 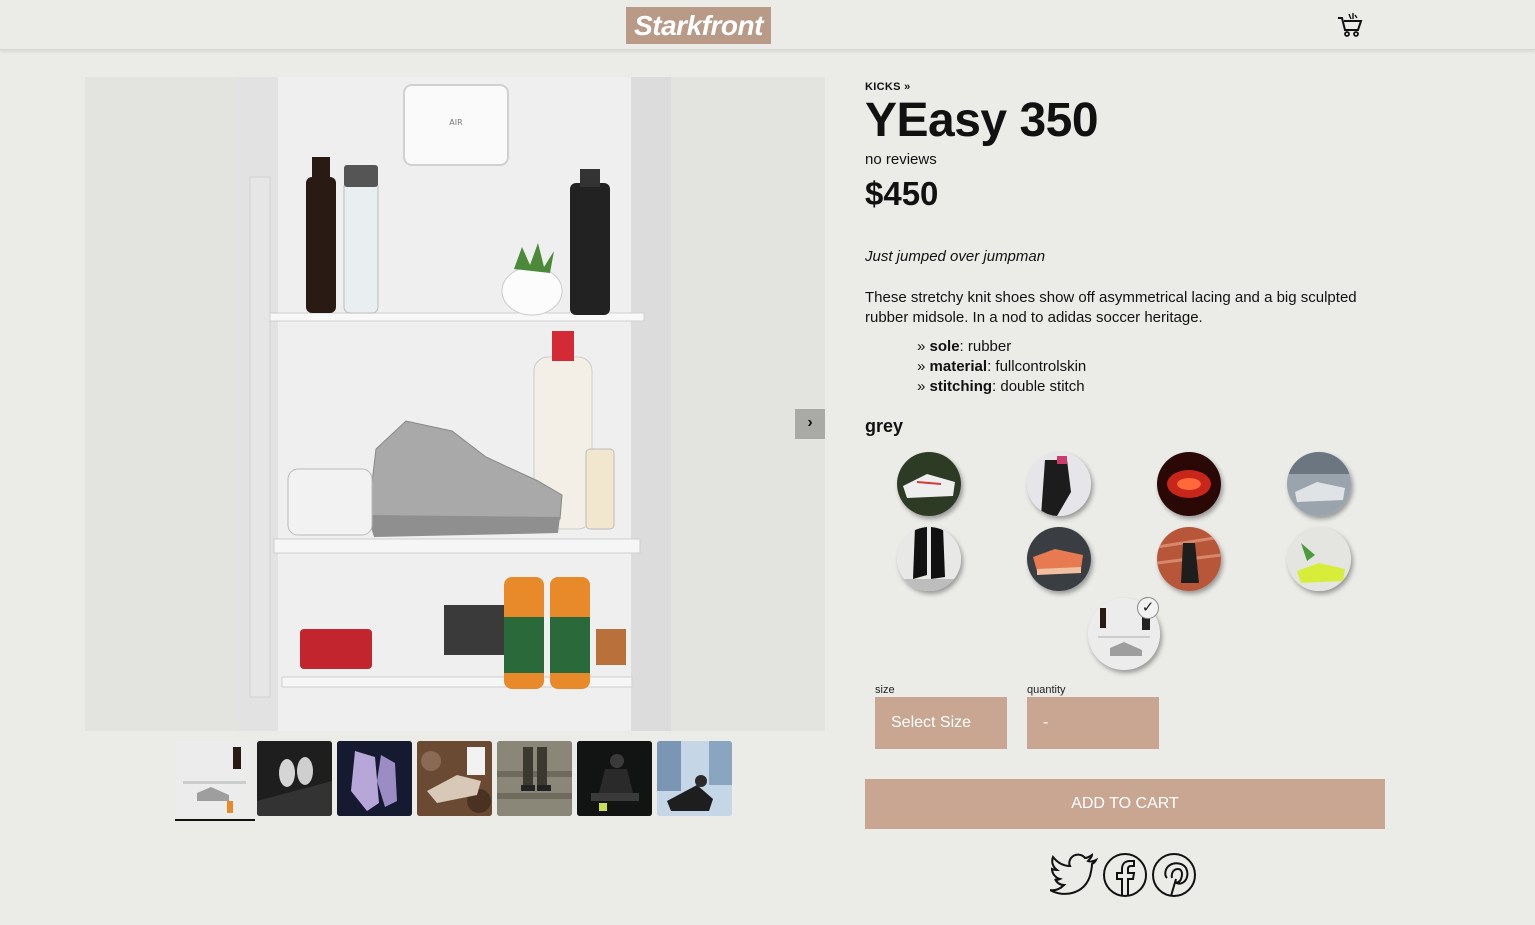 What do you see at coordinates (888, 87) in the screenshot?
I see `breadcrumb: KICKS »` at bounding box center [888, 87].